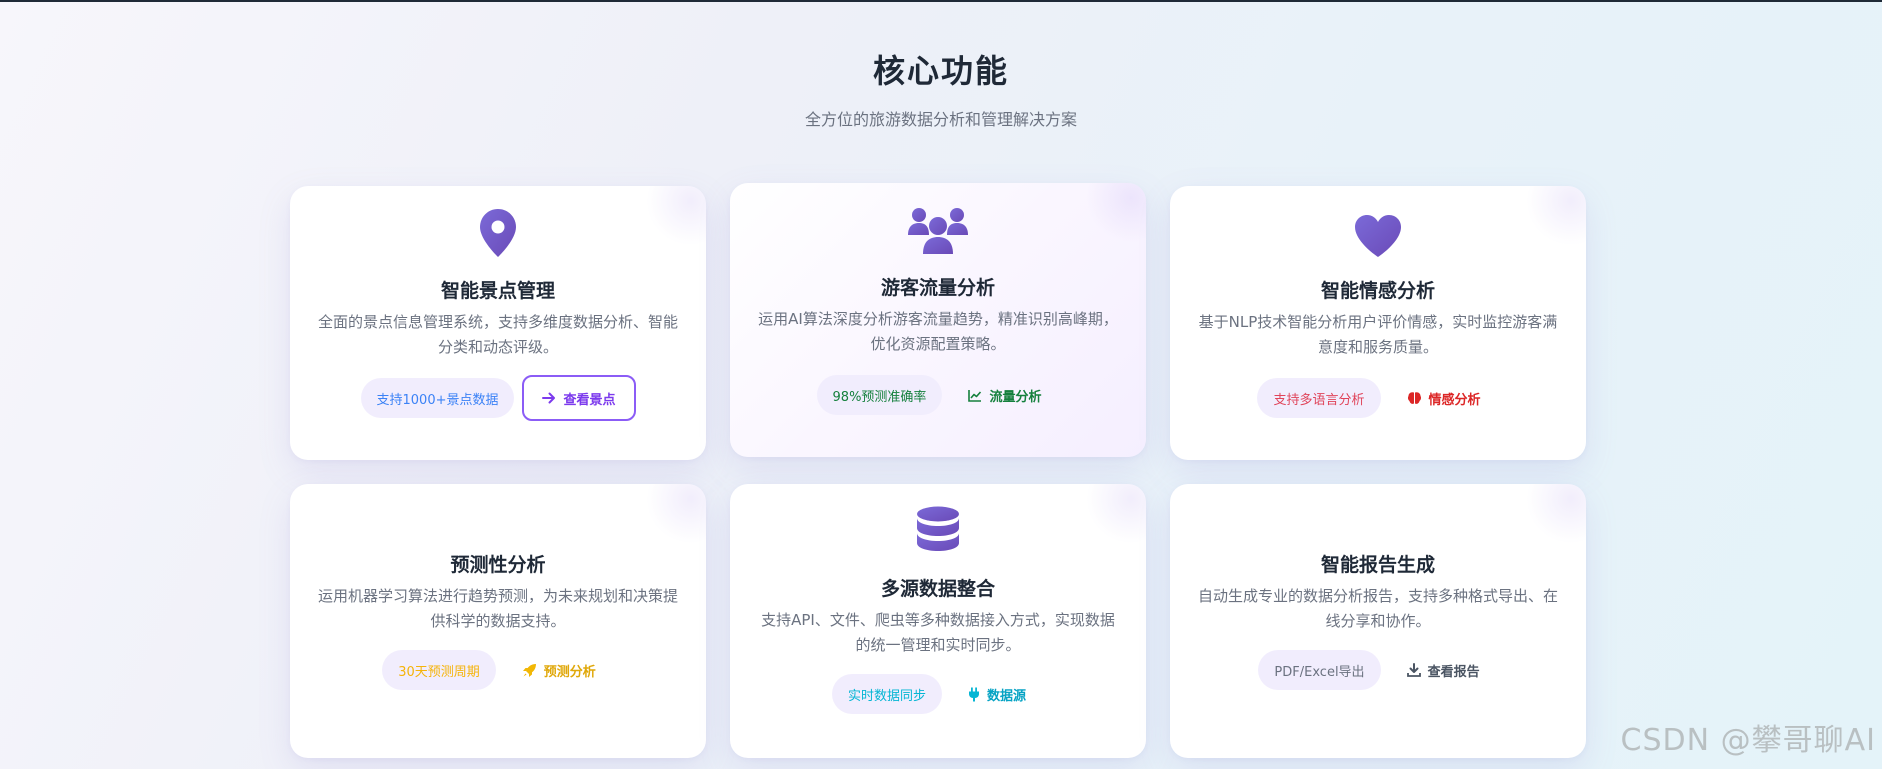 The width and height of the screenshot is (1882, 769). What do you see at coordinates (937, 589) in the screenshot?
I see `feature-title: 多源数据整合` at bounding box center [937, 589].